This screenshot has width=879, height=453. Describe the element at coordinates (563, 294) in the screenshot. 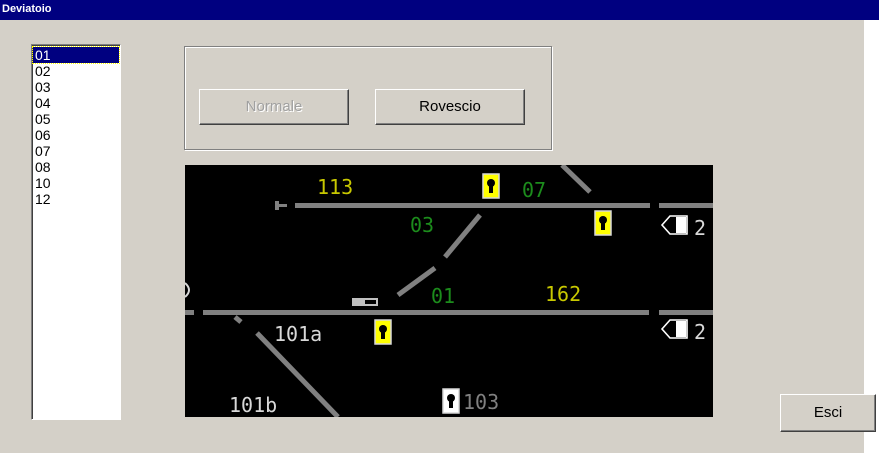

I see `section-label-162: 162` at that location.